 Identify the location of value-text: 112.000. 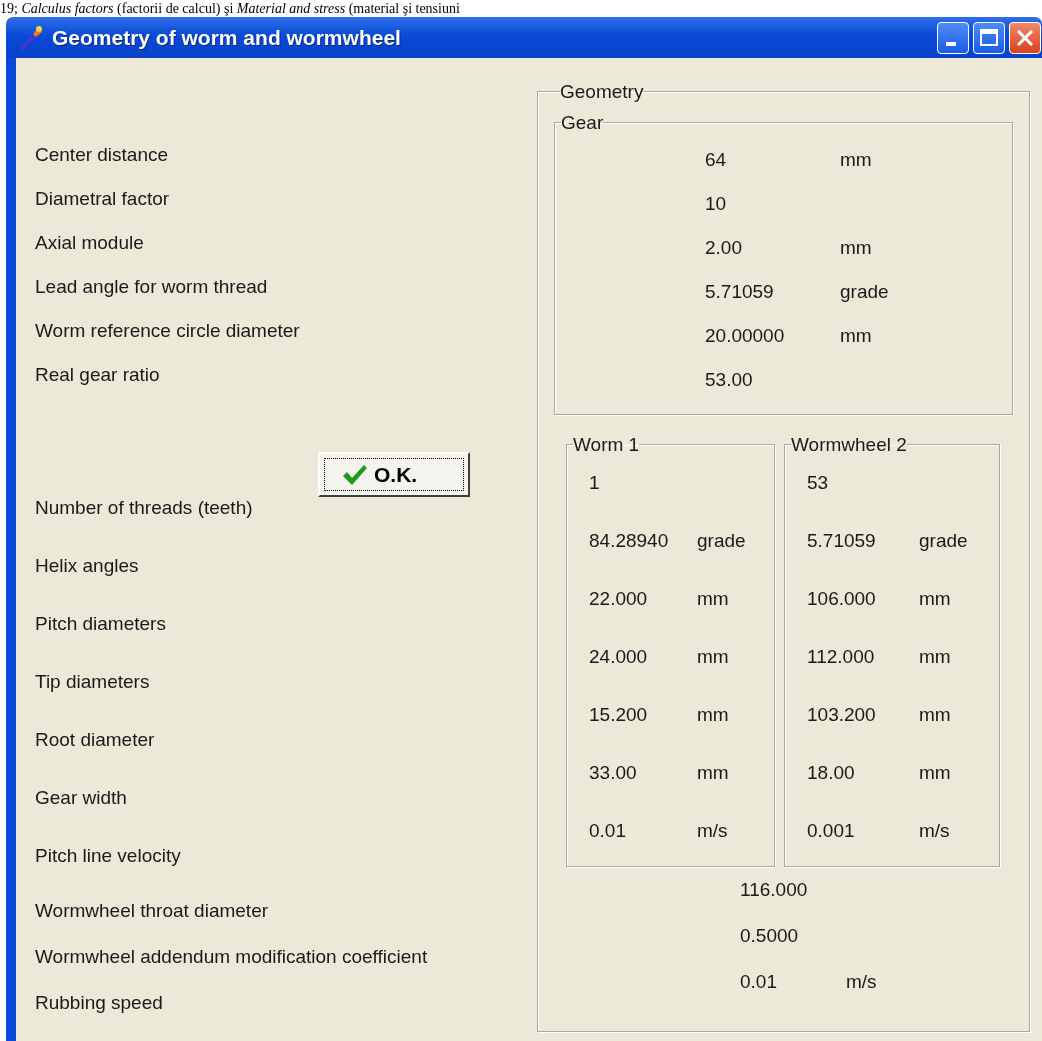
(841, 657).